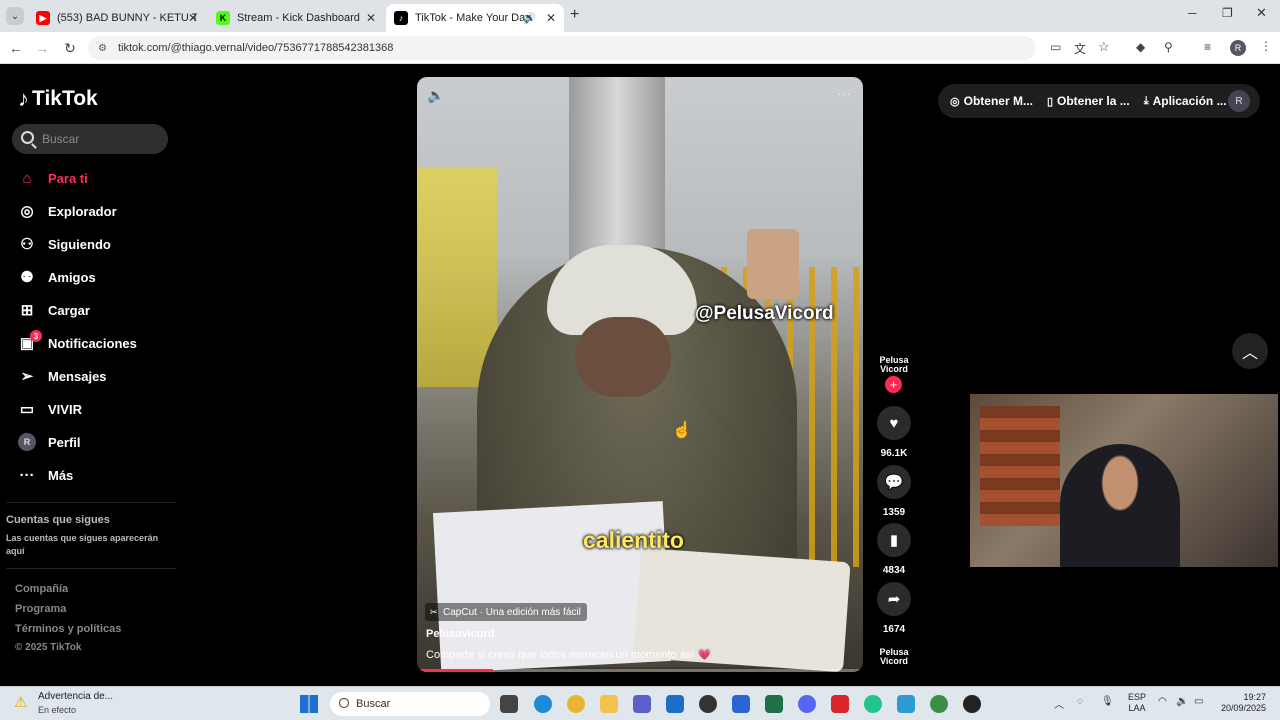 The image size is (1280, 720). I want to click on tab-tiktok: ♪ TikTok - Make Your Day 🔊 ✕, so click(475, 18).